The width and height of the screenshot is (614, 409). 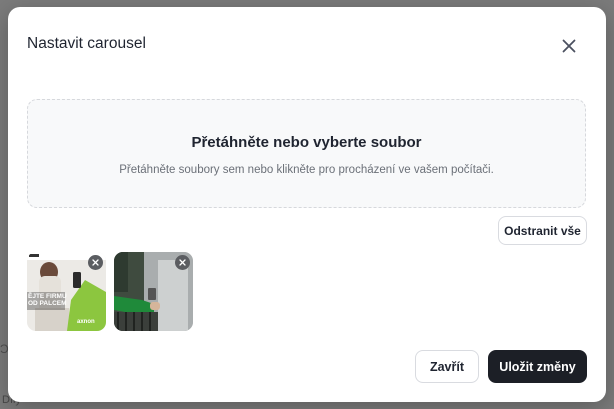 I want to click on thumbnail-banner-line1: ĚJTE FIRMU, so click(x=47, y=295).